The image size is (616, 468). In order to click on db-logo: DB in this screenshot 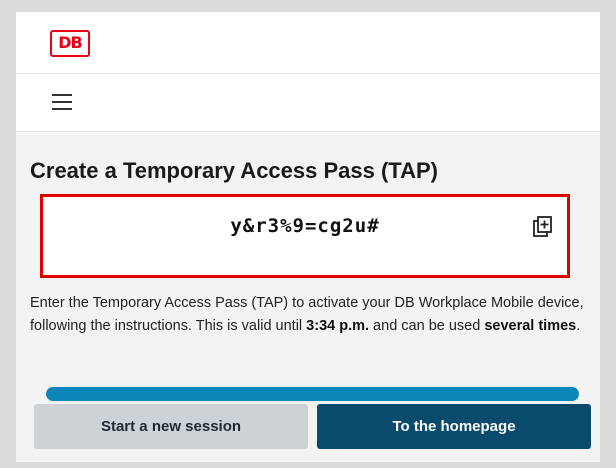, I will do `click(70, 43)`.